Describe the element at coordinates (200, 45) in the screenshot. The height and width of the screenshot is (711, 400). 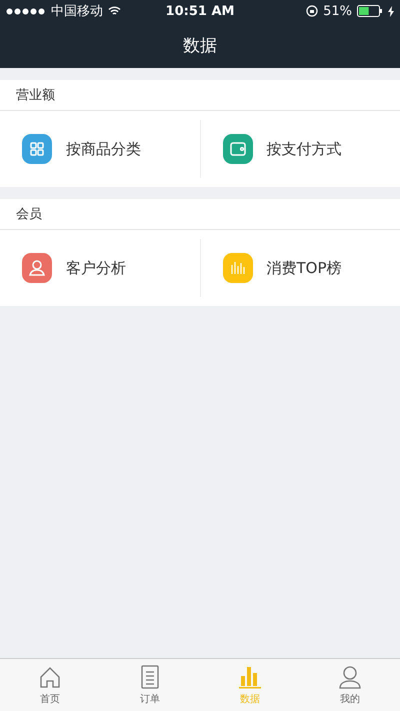
I see `page-title: 数据` at that location.